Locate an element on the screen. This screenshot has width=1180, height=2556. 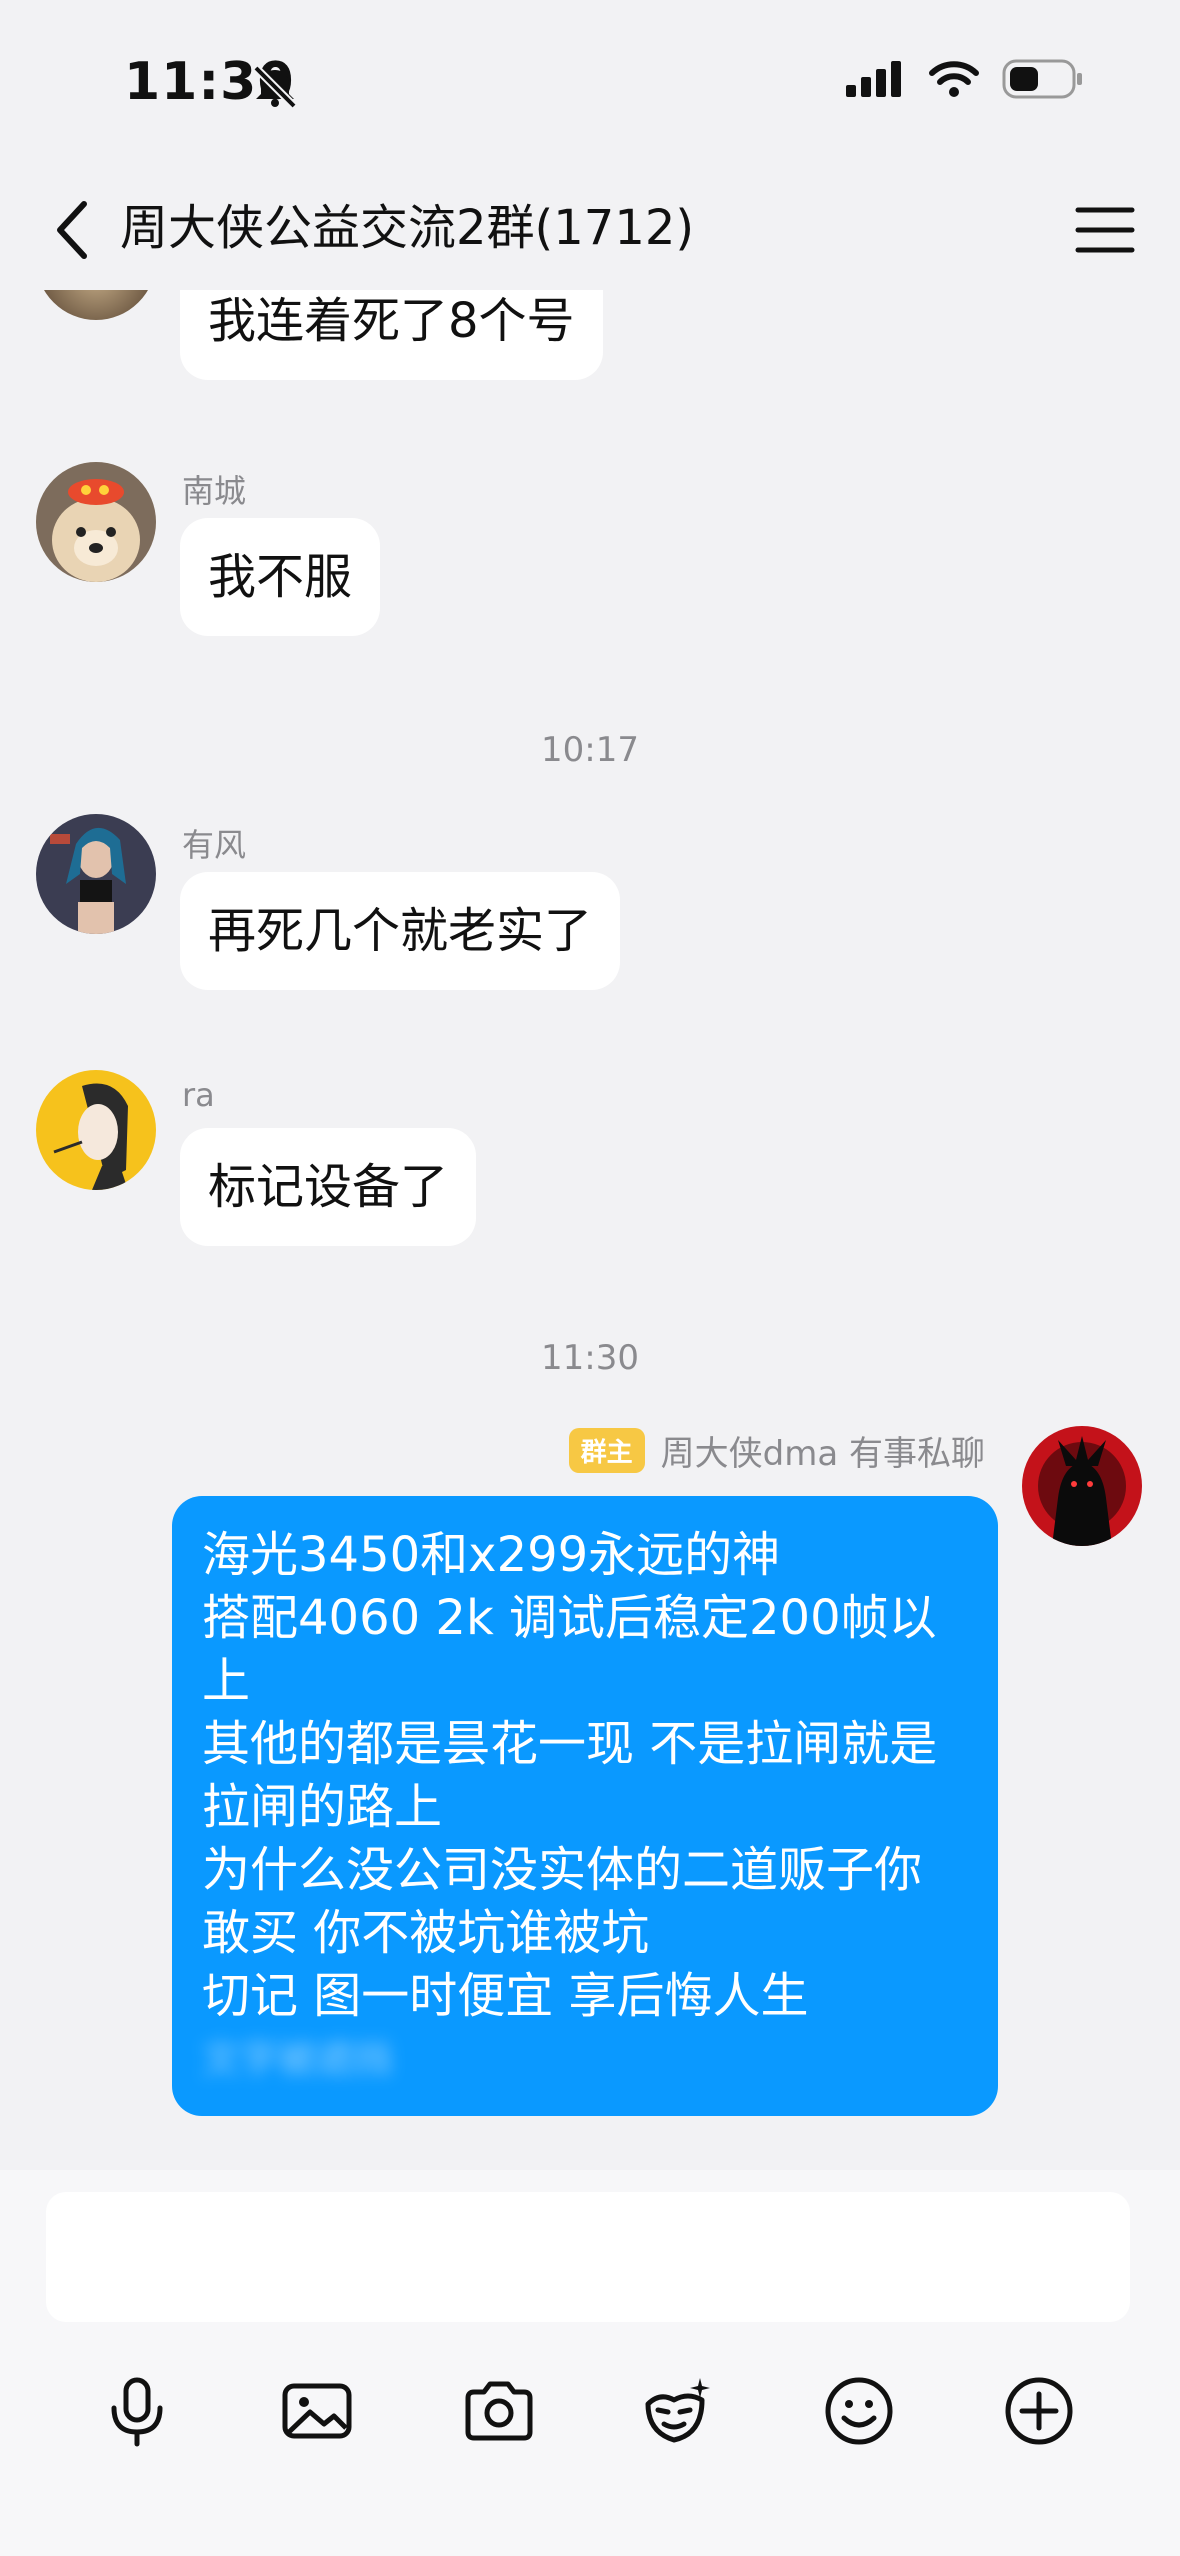
message-bubble: 我不服 is located at coordinates (280, 577).